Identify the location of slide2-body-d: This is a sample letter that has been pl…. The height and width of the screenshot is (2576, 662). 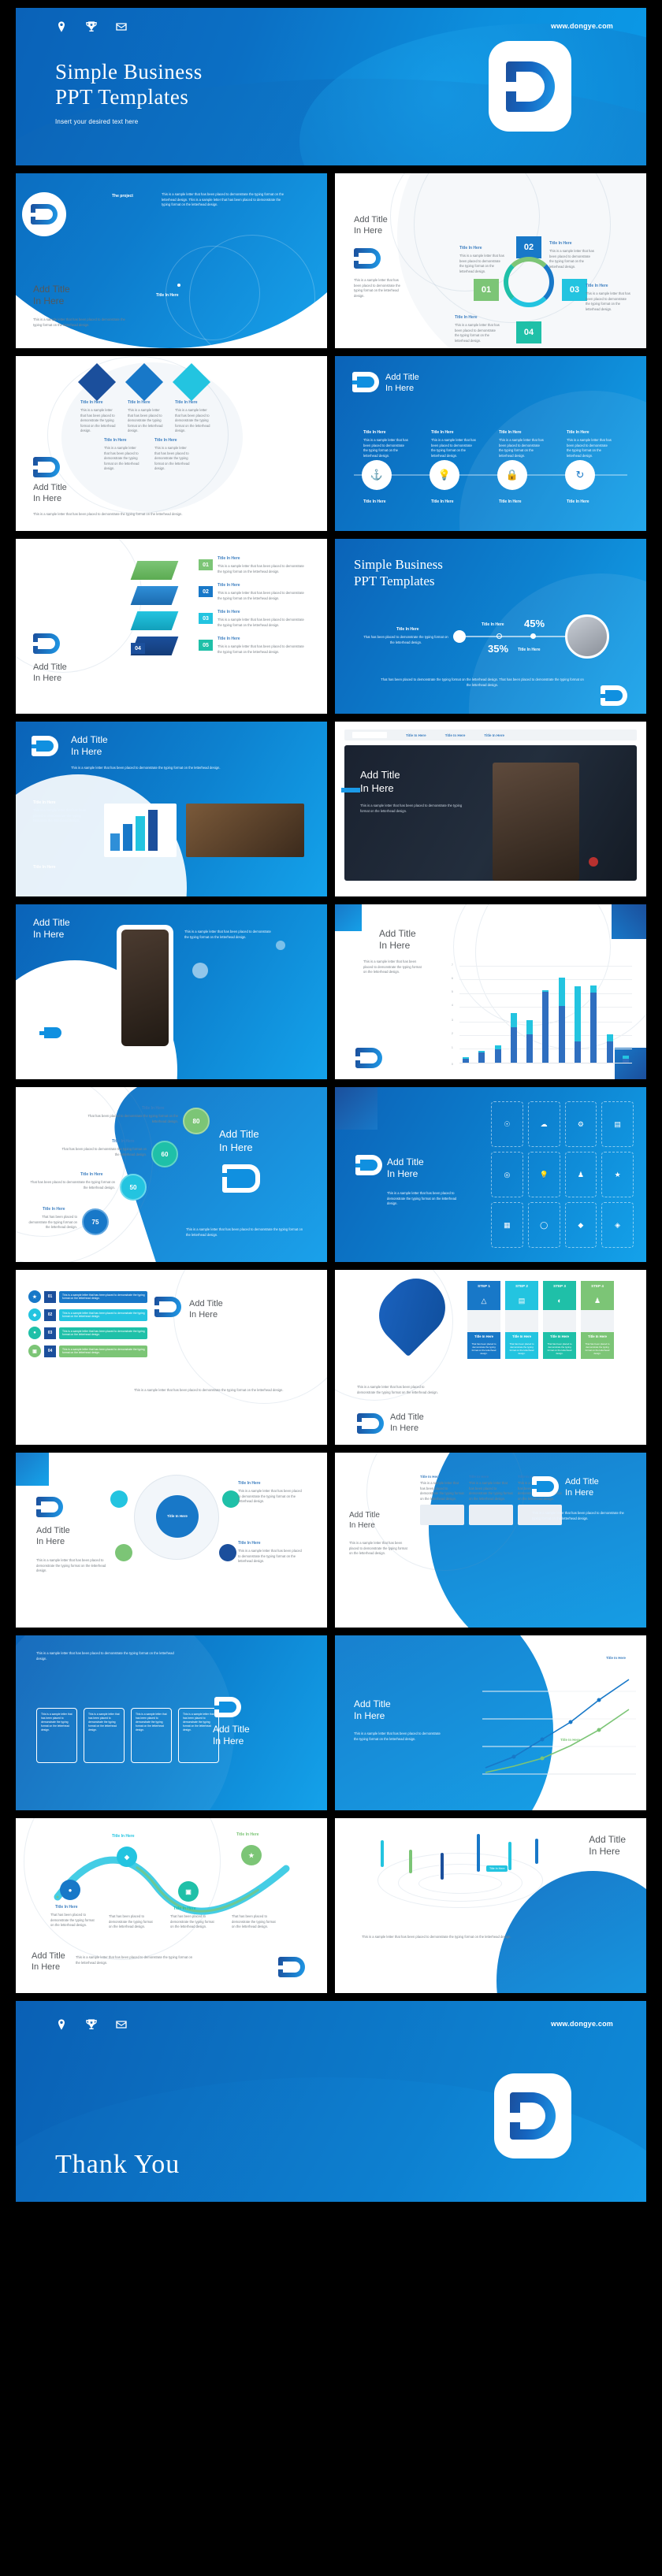
(477, 333).